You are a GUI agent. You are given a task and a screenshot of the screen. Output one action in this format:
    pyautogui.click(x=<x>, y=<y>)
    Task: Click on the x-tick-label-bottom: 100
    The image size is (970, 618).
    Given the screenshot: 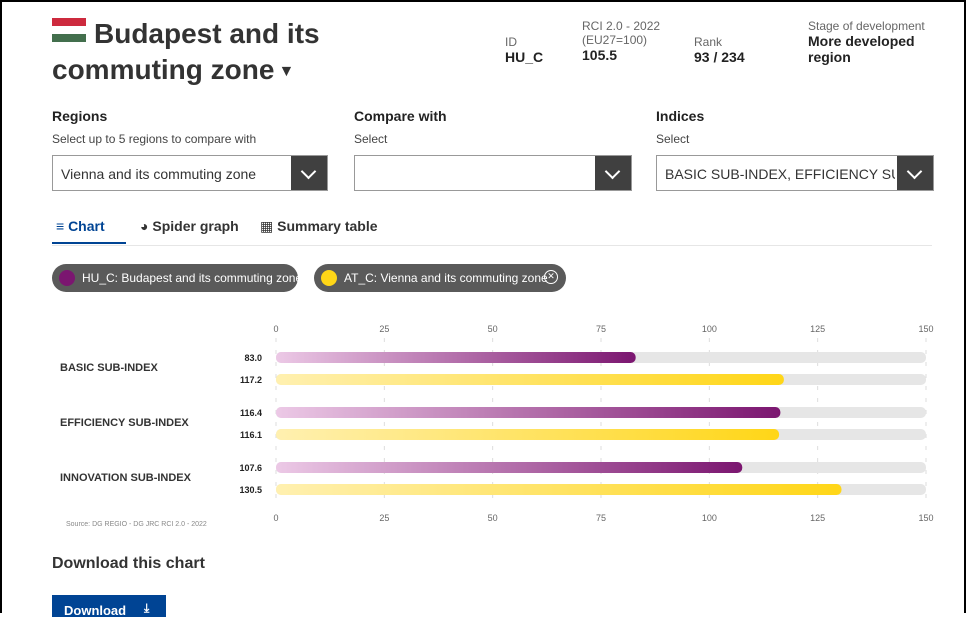 What is the action you would take?
    pyautogui.click(x=709, y=518)
    